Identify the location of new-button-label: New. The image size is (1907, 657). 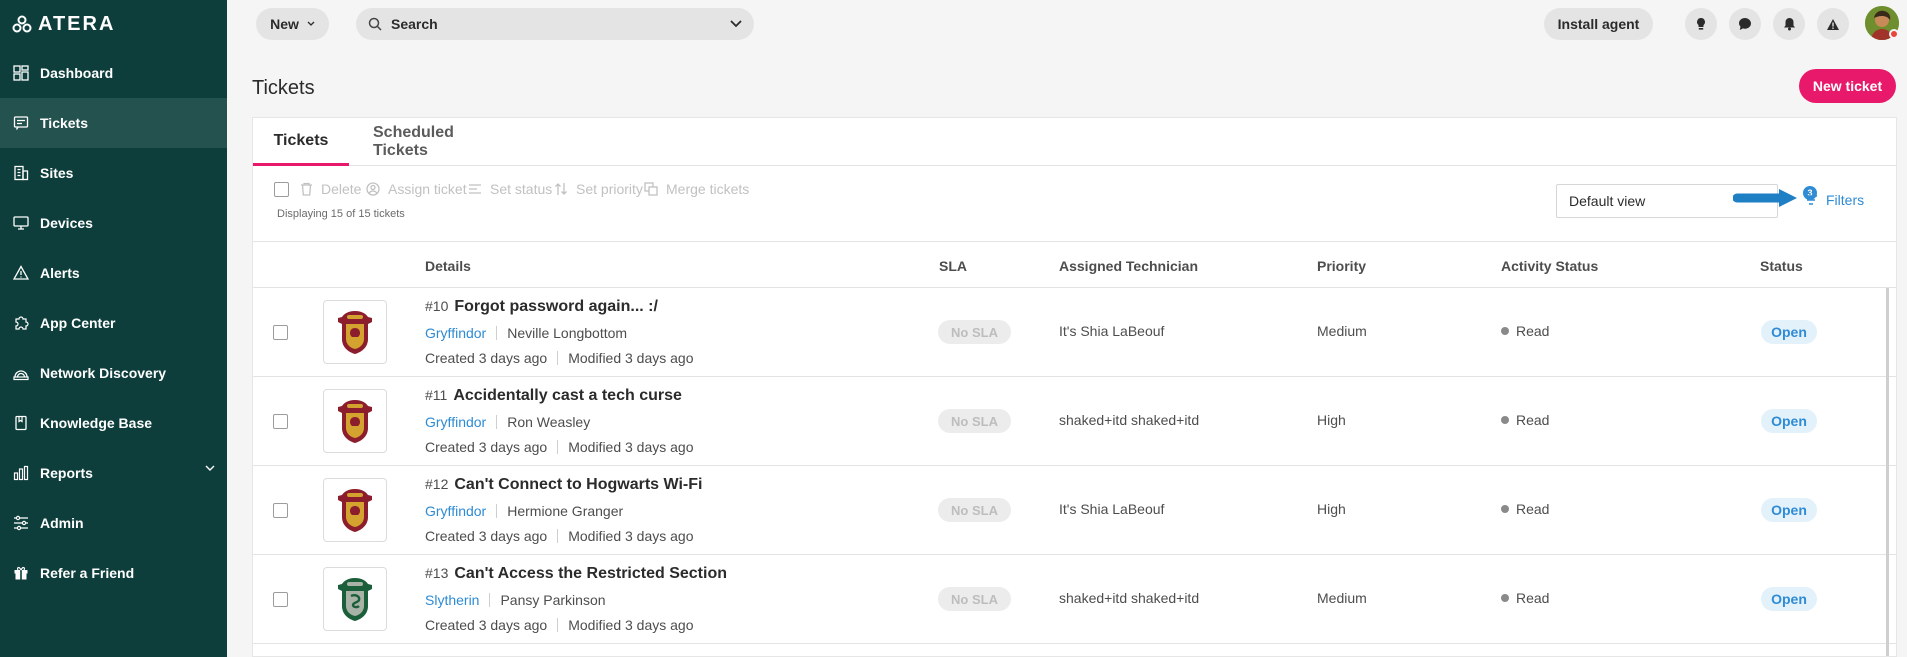
(284, 24).